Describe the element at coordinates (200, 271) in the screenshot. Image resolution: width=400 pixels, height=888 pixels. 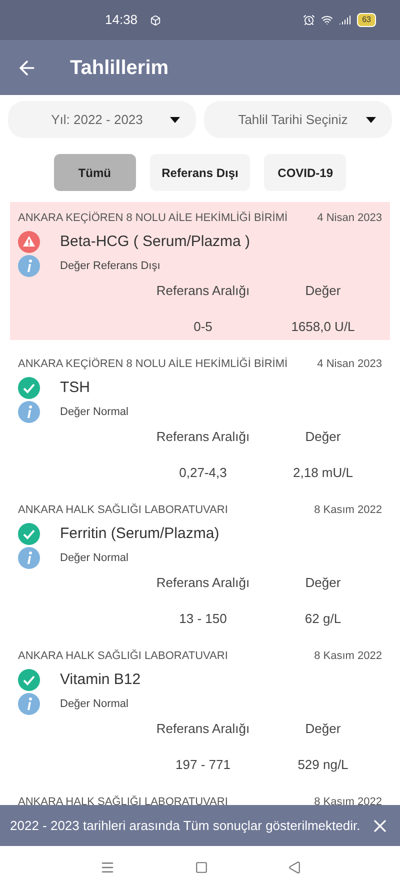
I see `result-card: ANKARA KEÇİÖREN 8 NOLU AİLE HEKİMLİĞİ BİRİMİ 4 Nisan 2023 Beta-HCG ( Serum/Plazma ) Değer Referans Dışı Referans Aralığı Değer 0-5 1658,0 U/L` at that location.